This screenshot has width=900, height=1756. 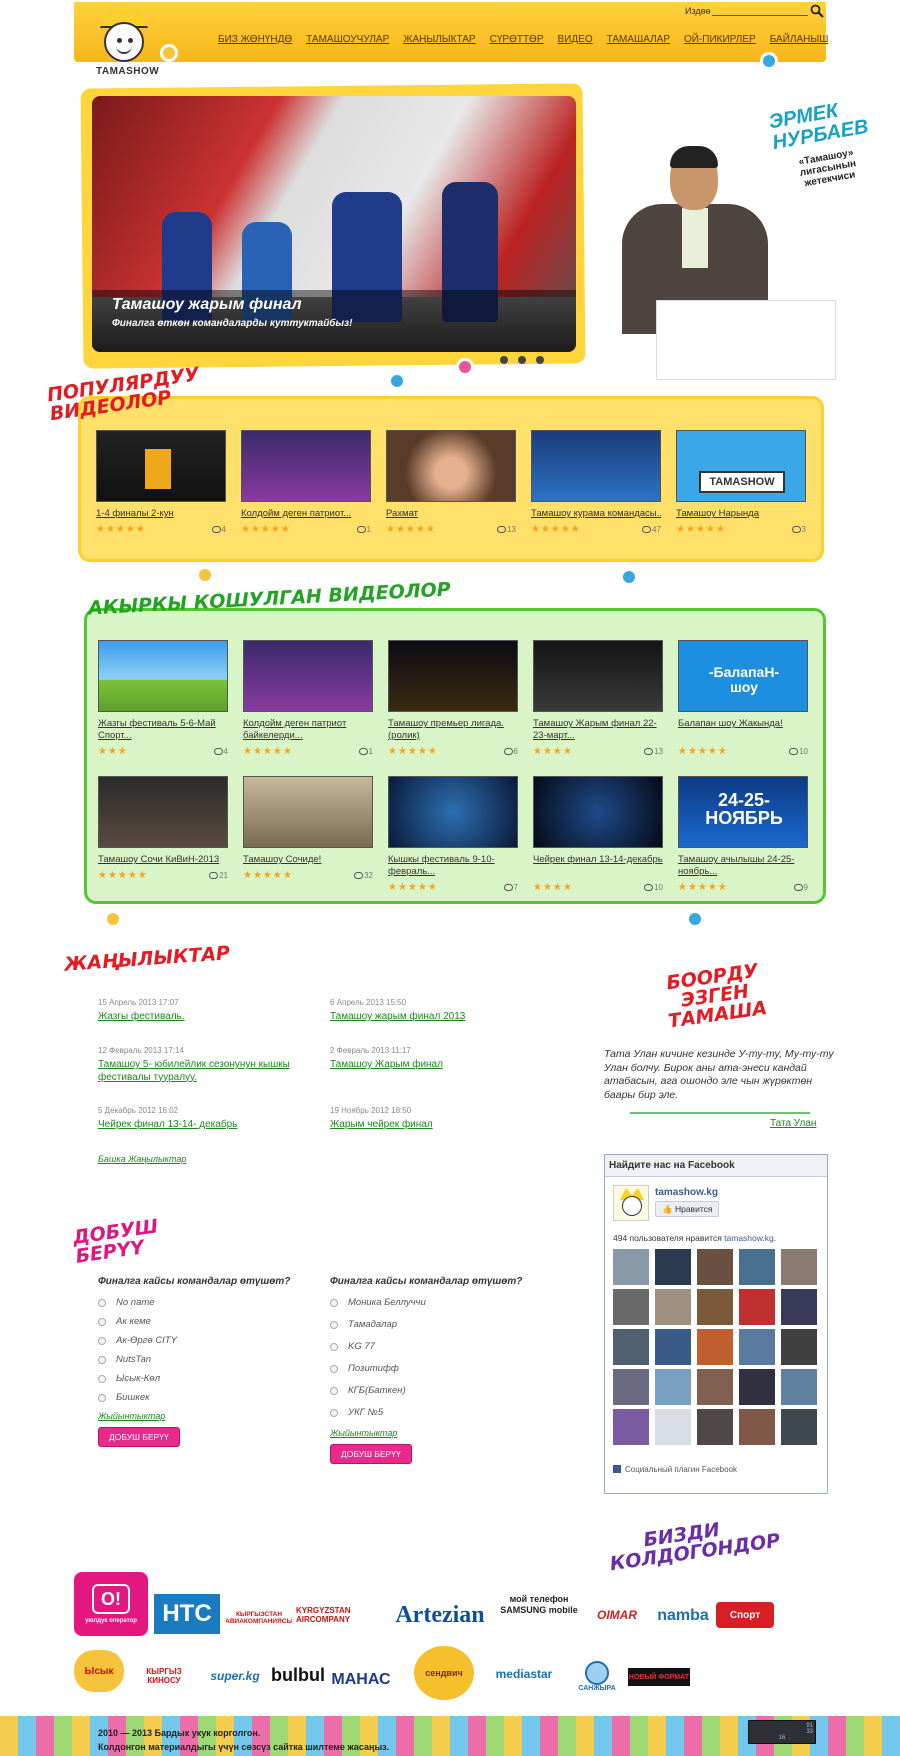 What do you see at coordinates (347, 39) in the screenshot?
I see `nav-comedians: ТАМАШОУЧУЛАР` at bounding box center [347, 39].